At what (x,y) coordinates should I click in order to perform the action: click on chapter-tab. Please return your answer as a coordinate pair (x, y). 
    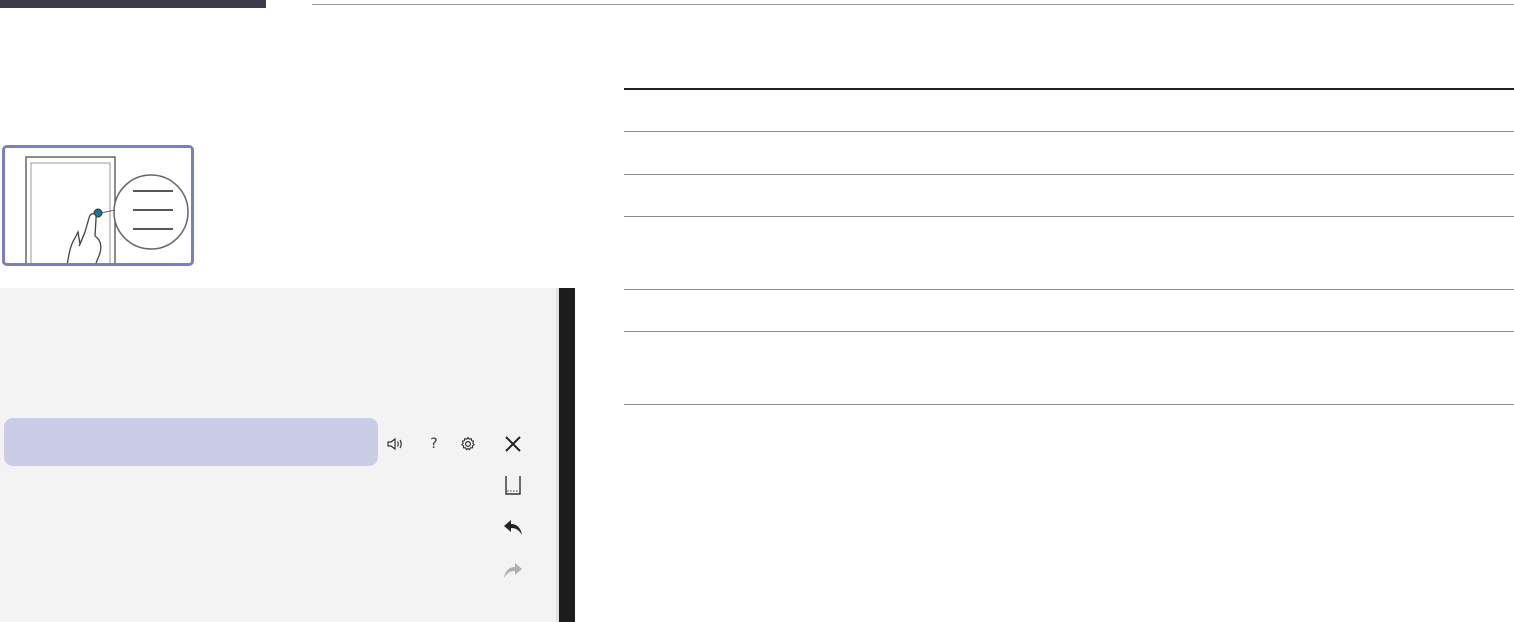
    Looking at the image, I should click on (133, 4).